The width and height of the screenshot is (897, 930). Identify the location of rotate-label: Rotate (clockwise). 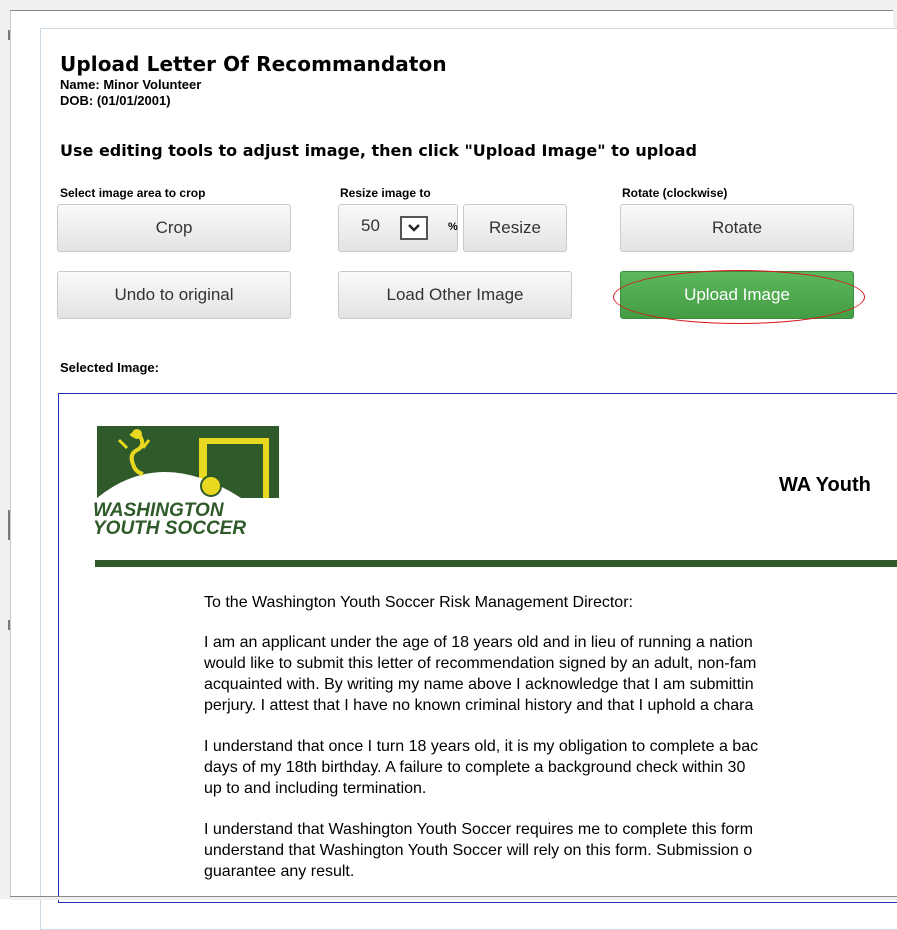
(675, 193).